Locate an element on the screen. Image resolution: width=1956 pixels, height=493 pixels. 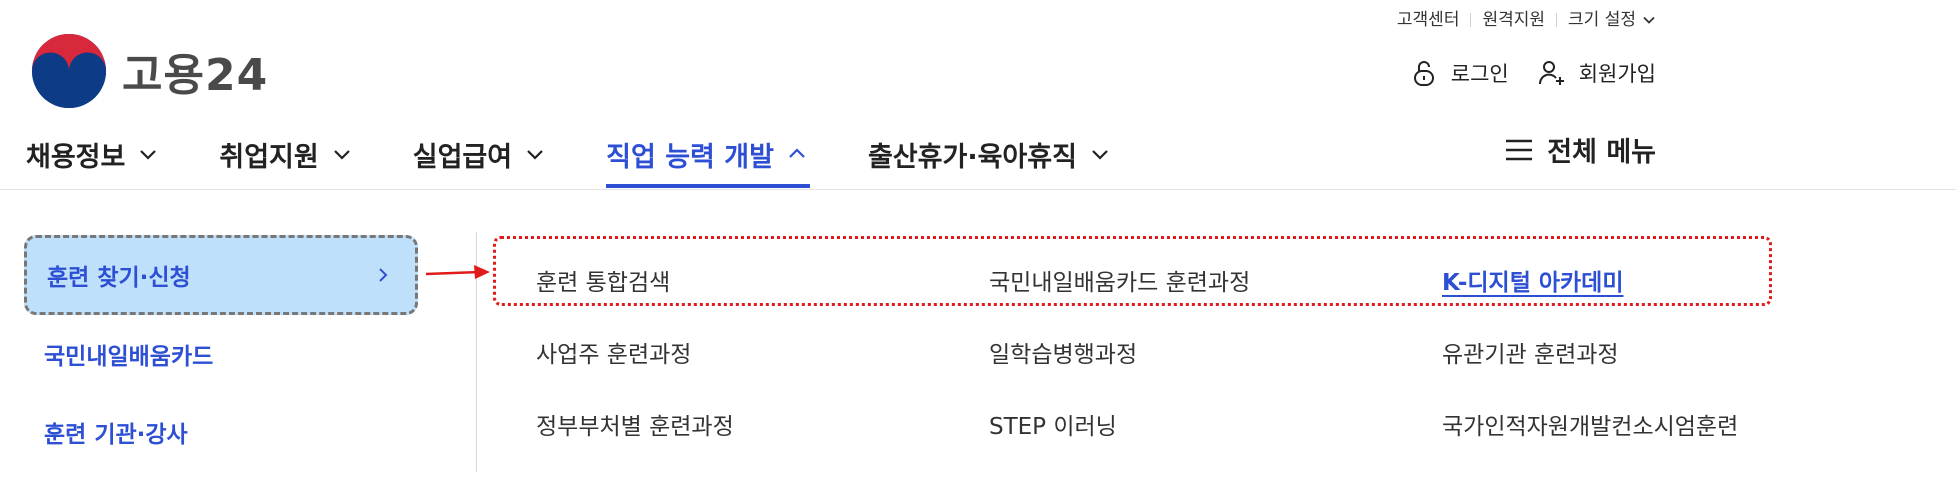
signup-button: 회원가입 is located at coordinates (1596, 73).